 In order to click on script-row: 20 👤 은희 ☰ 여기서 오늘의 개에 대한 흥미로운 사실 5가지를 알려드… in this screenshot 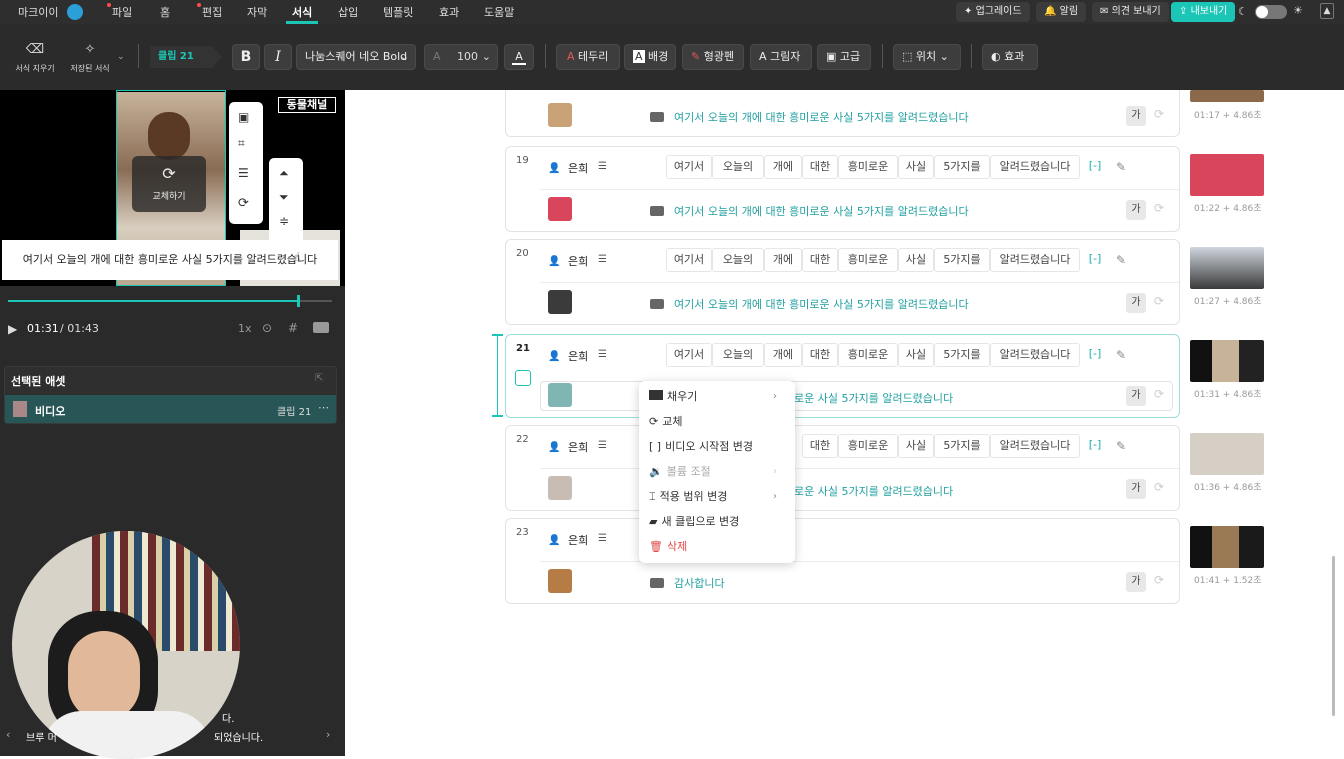, I will do `click(842, 282)`.